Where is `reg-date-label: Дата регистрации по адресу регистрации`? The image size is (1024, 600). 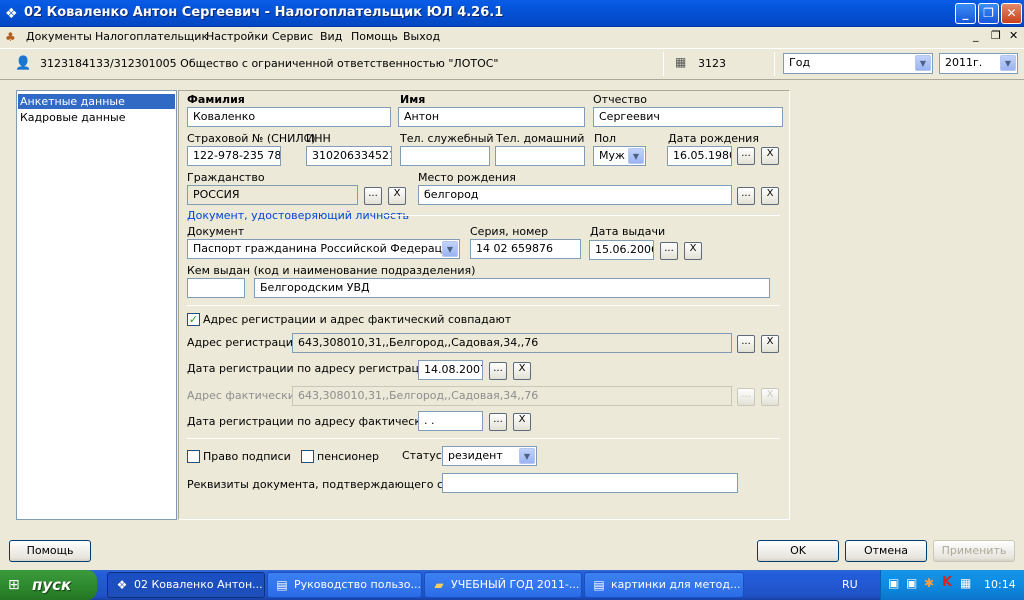 reg-date-label: Дата регистрации по адресу регистрации is located at coordinates (310, 368).